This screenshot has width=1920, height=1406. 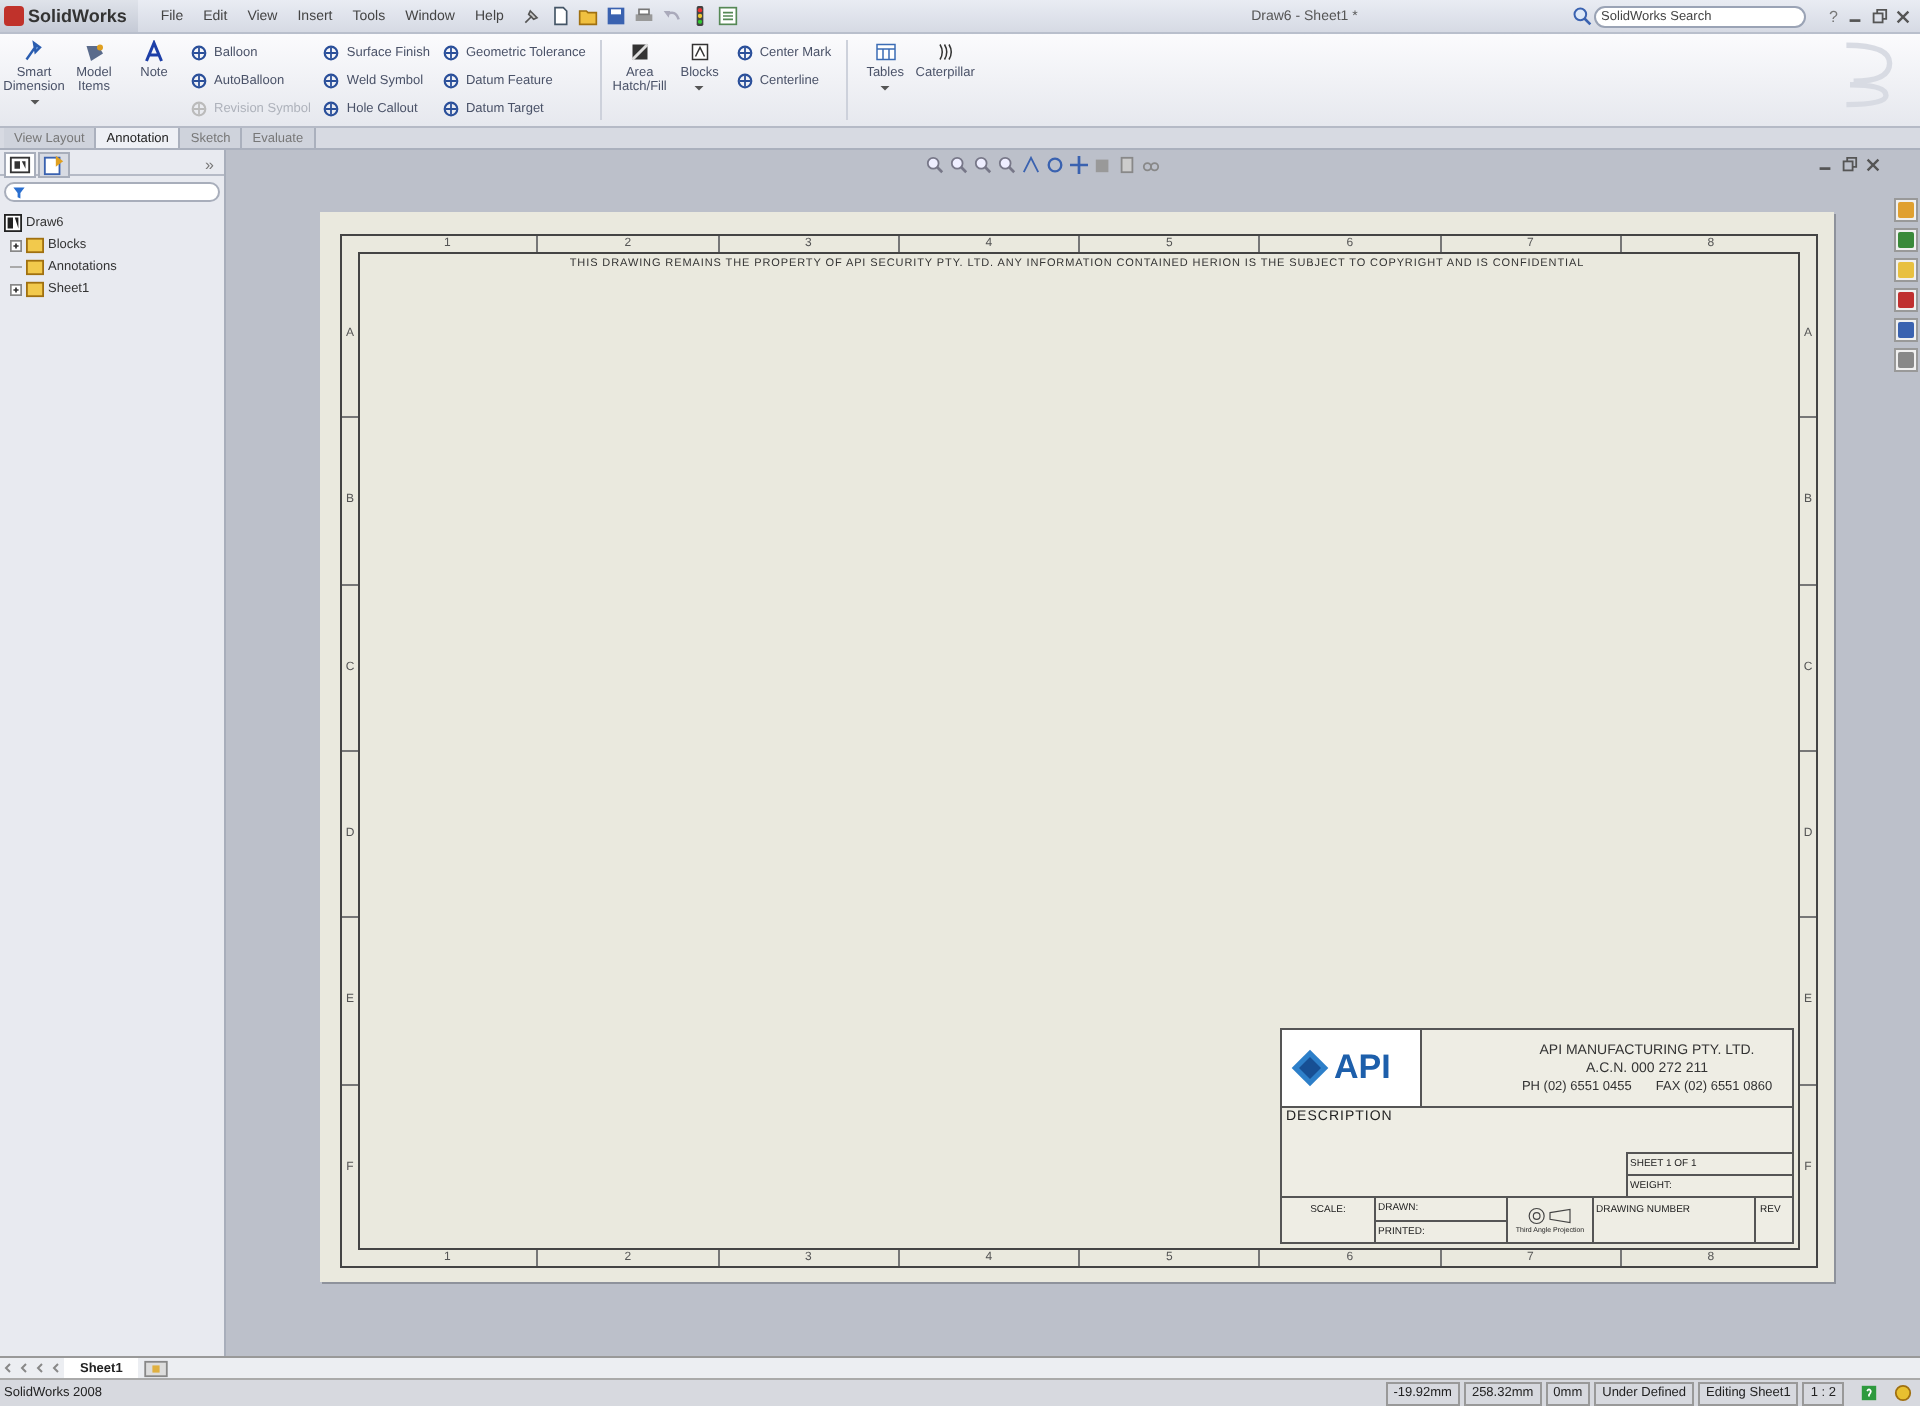 I want to click on options-icon, so click(x=727, y=16).